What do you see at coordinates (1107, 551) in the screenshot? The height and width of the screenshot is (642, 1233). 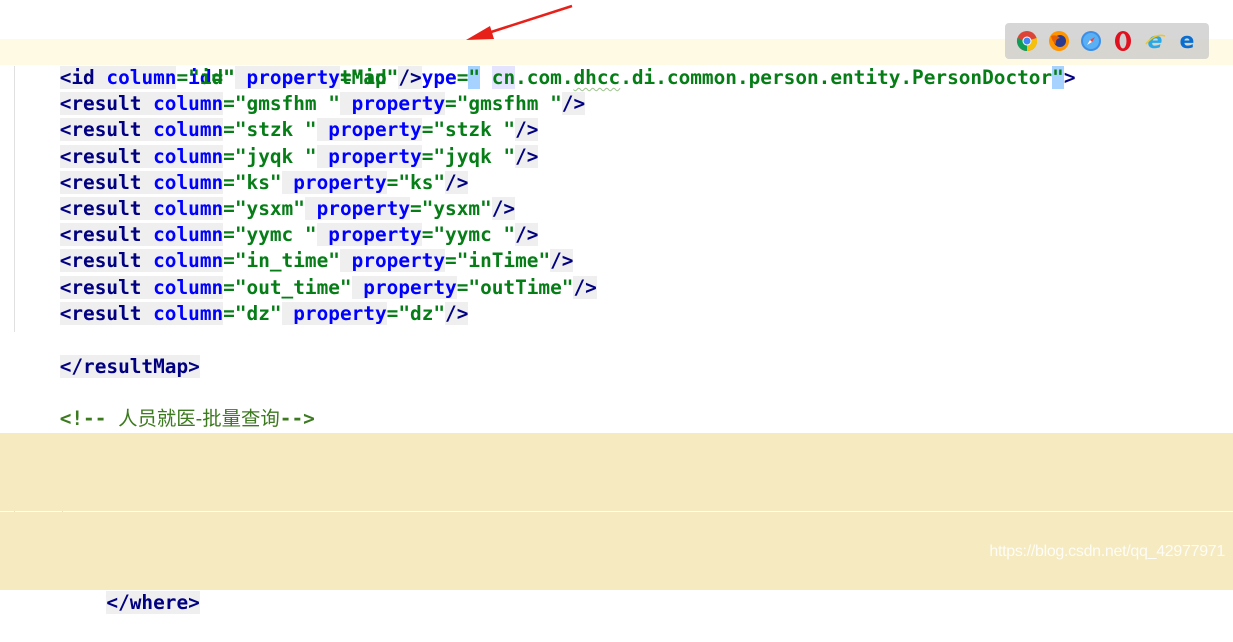 I see `watermark: https://blog.csdn.net/qq_42977971` at bounding box center [1107, 551].